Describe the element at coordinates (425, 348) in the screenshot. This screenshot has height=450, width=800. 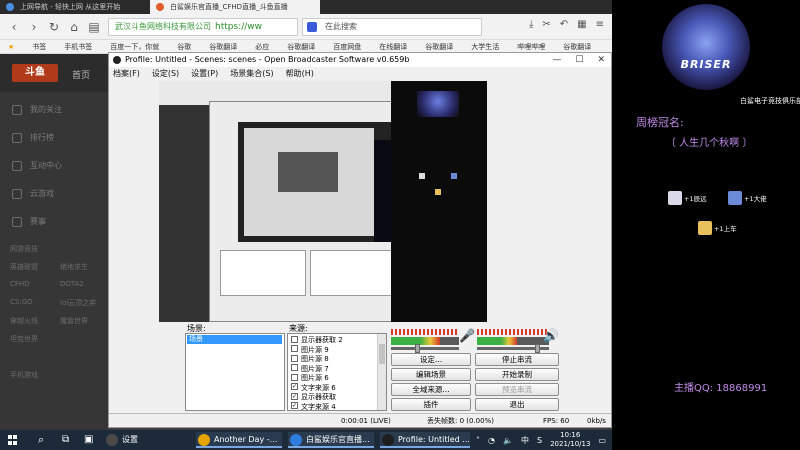
I see `mic-volume-slider` at that location.